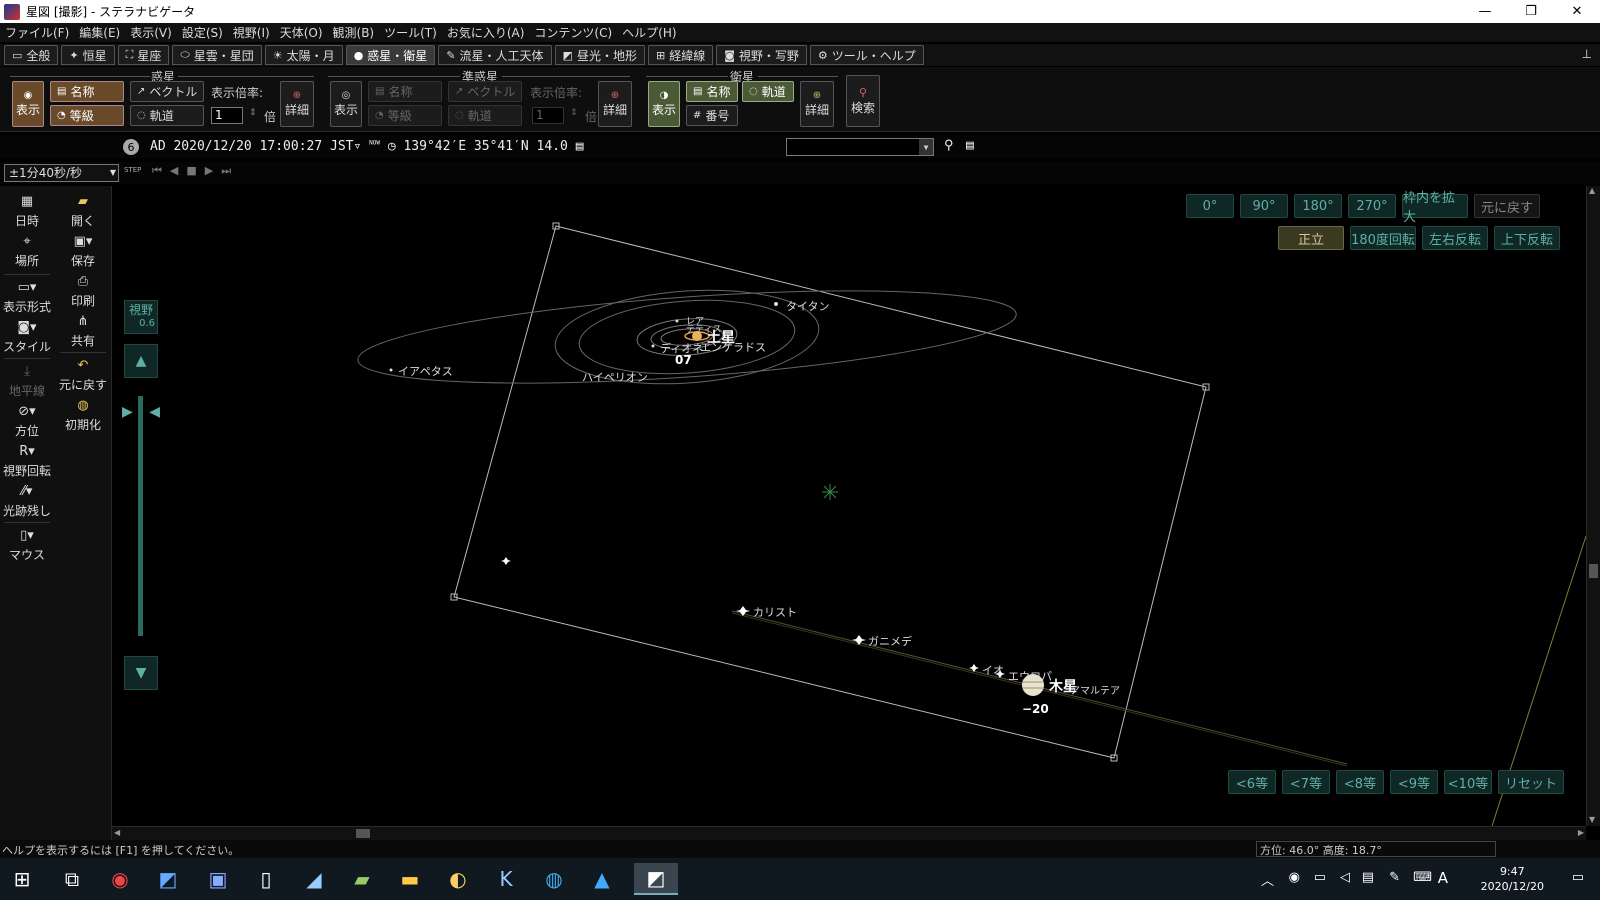 This screenshot has height=900, width=1600. What do you see at coordinates (1345, 877) in the screenshot?
I see `volume-icon: ◁` at bounding box center [1345, 877].